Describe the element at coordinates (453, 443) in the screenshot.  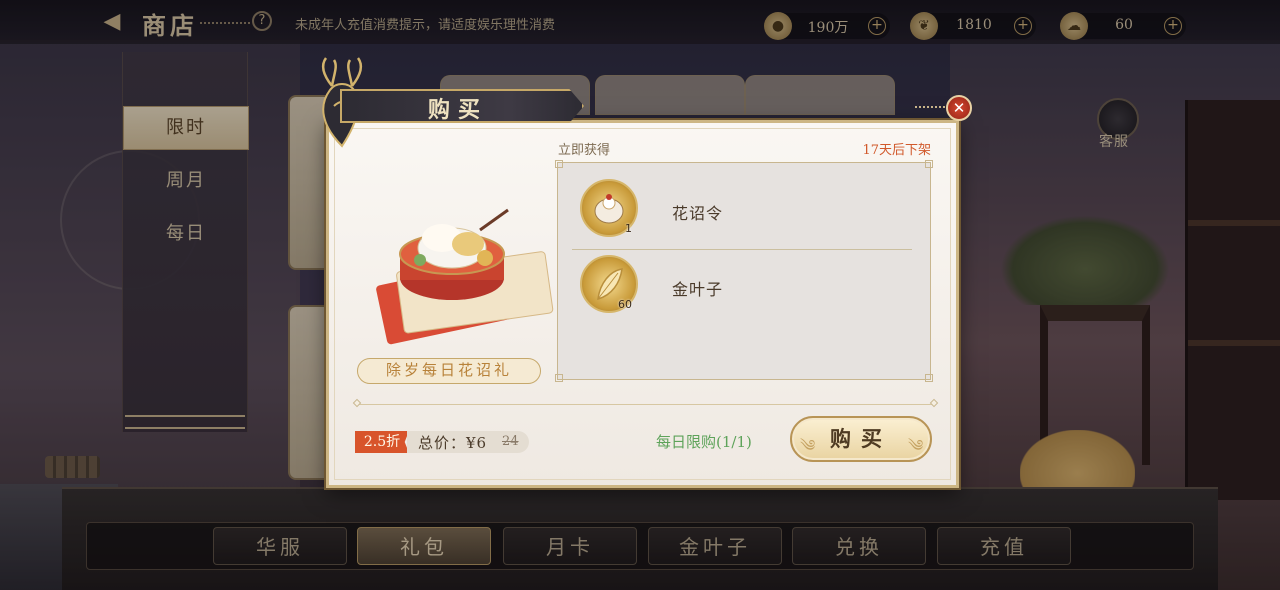
I see `total-price: 总价：¥6` at that location.